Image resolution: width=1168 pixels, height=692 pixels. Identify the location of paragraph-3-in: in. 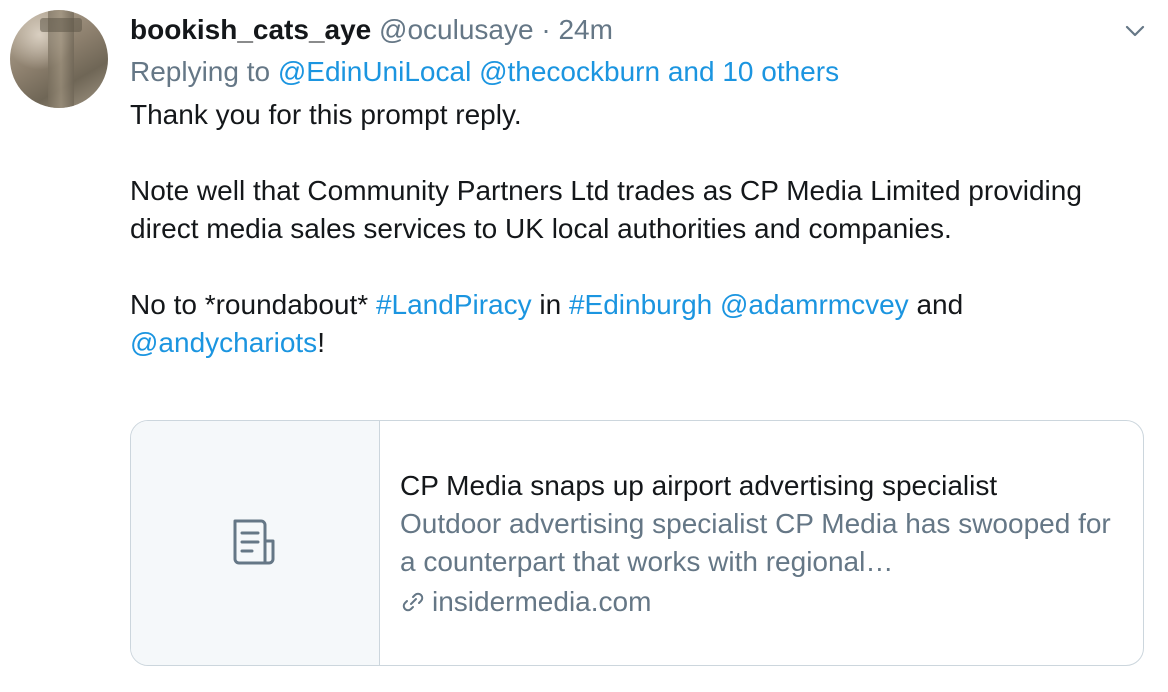
(550, 304).